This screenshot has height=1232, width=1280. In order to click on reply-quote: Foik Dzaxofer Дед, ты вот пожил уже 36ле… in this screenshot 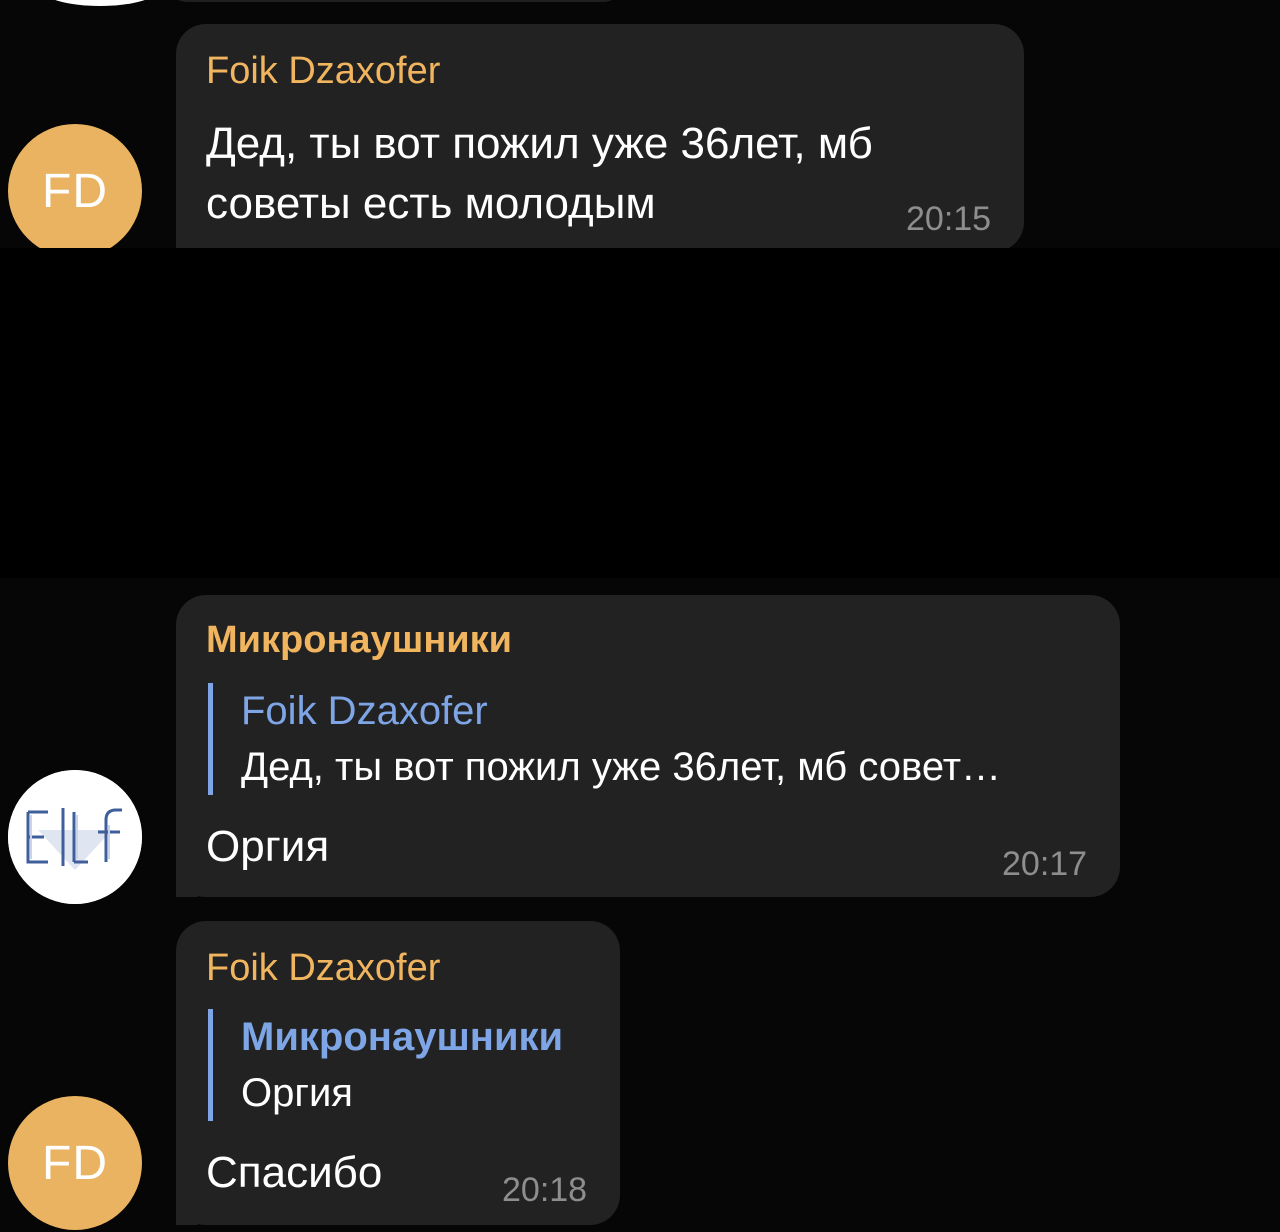, I will do `click(604, 739)`.